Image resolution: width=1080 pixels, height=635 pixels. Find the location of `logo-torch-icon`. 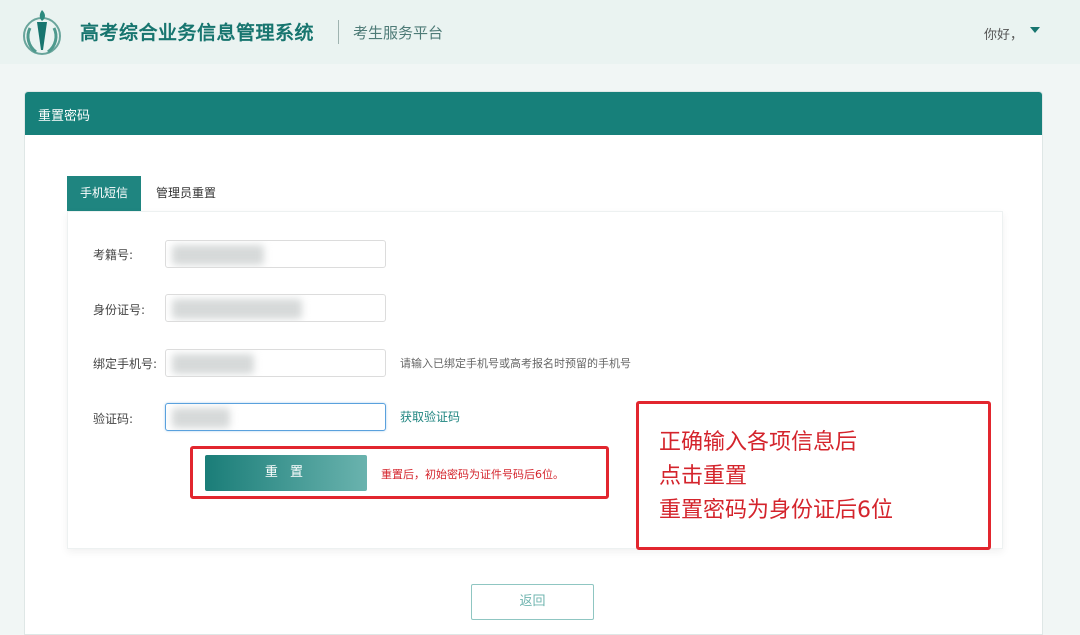

logo-torch-icon is located at coordinates (42, 32).